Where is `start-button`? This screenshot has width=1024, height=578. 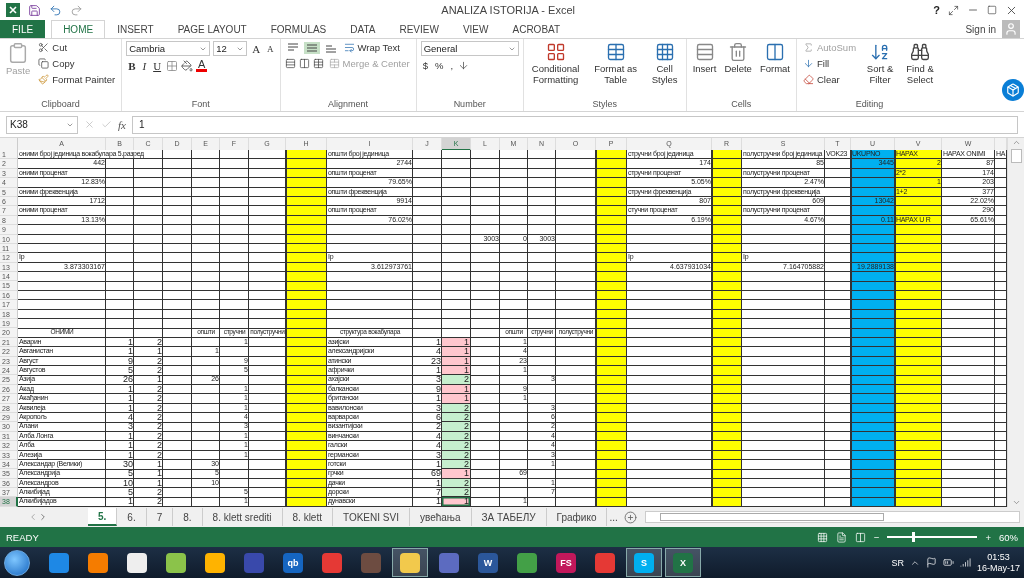 start-button is located at coordinates (17, 562).